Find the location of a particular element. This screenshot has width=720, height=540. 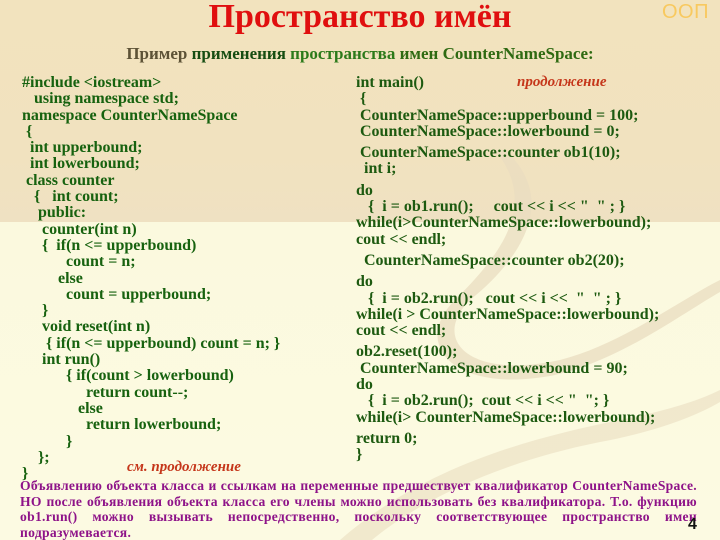

code-line: { if(count > lowerbound) is located at coordinates (128, 376).